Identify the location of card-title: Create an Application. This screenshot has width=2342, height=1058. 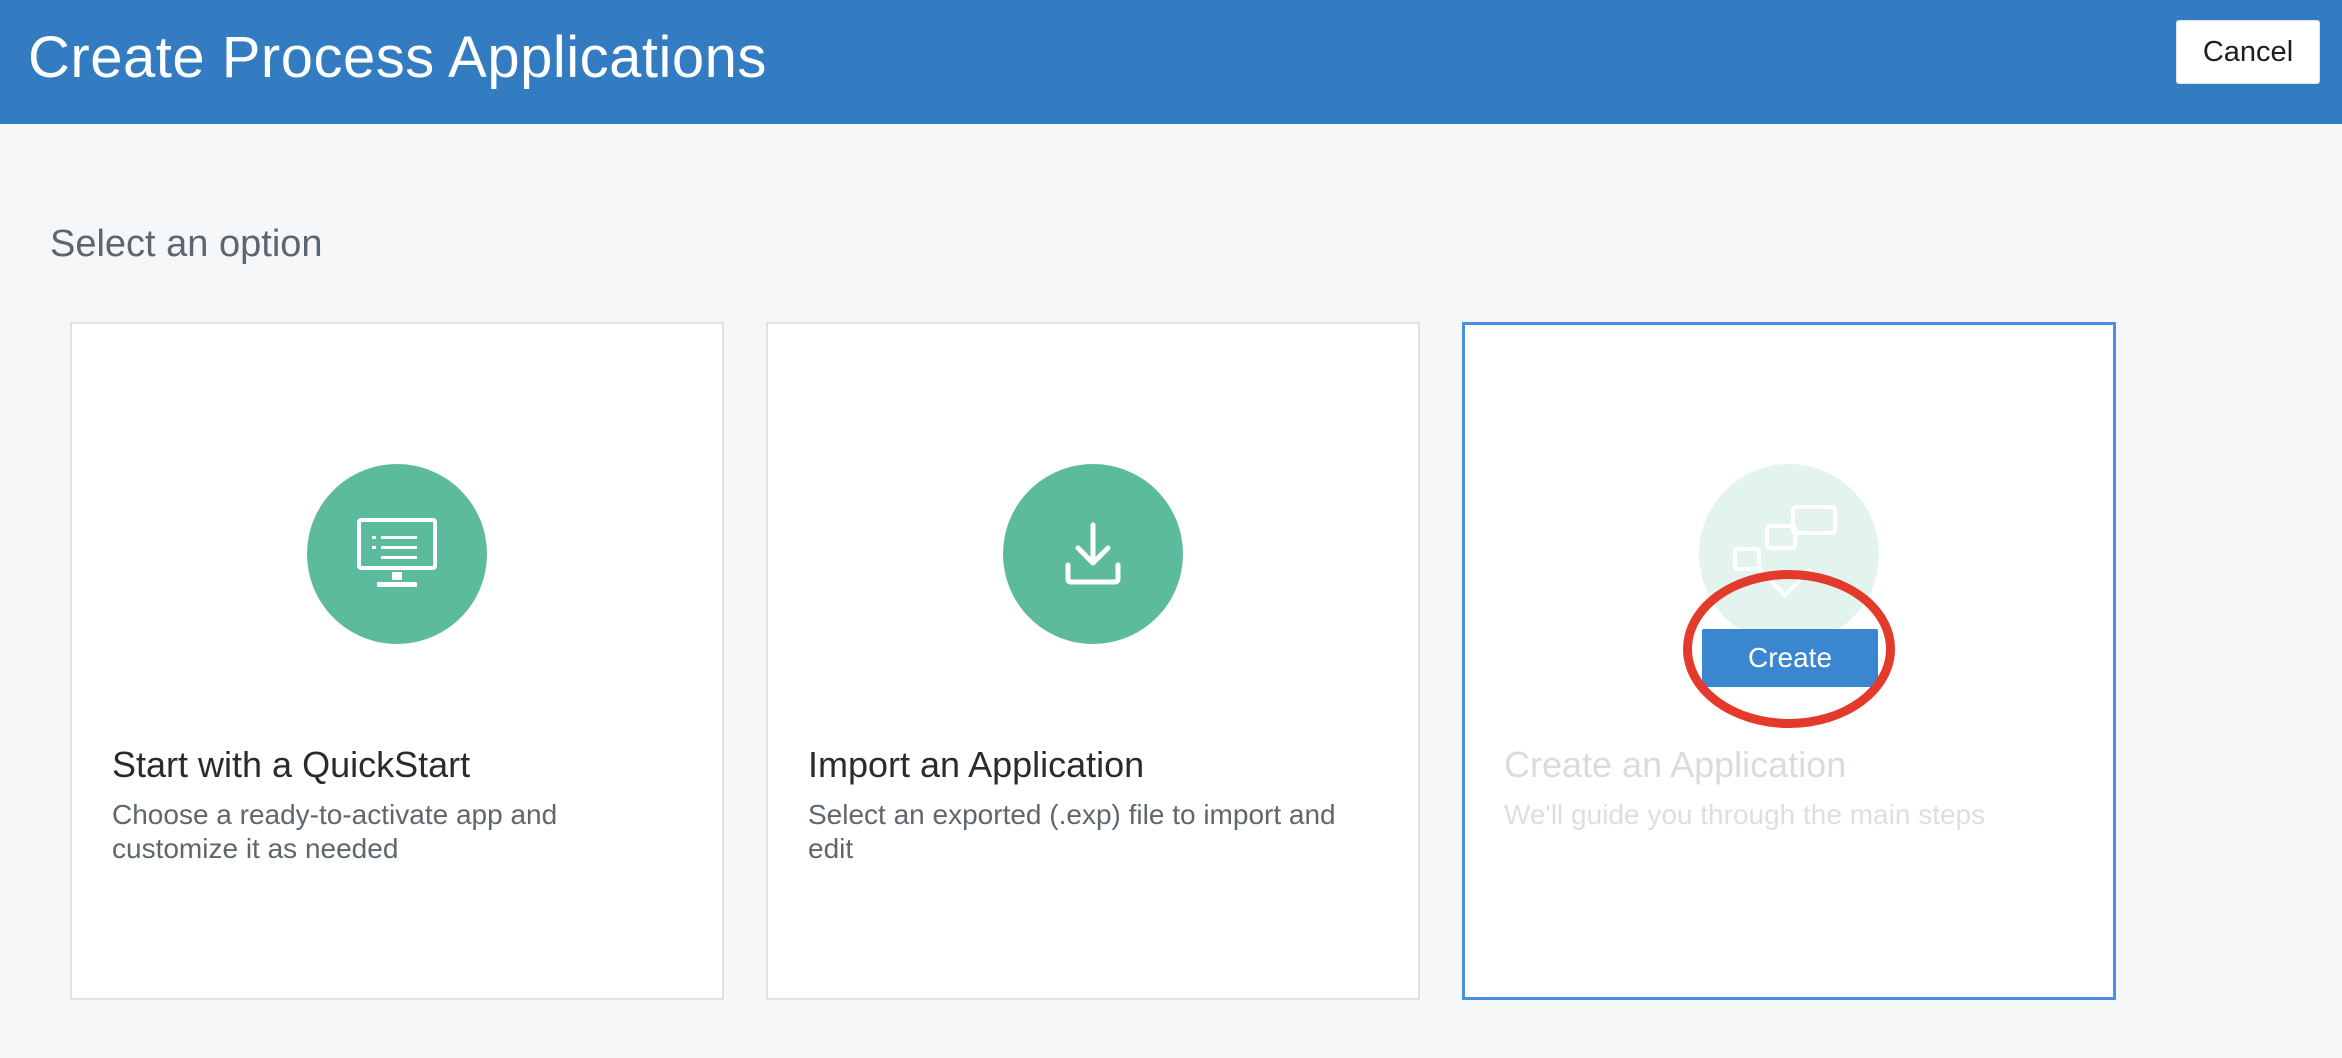
(1675, 764).